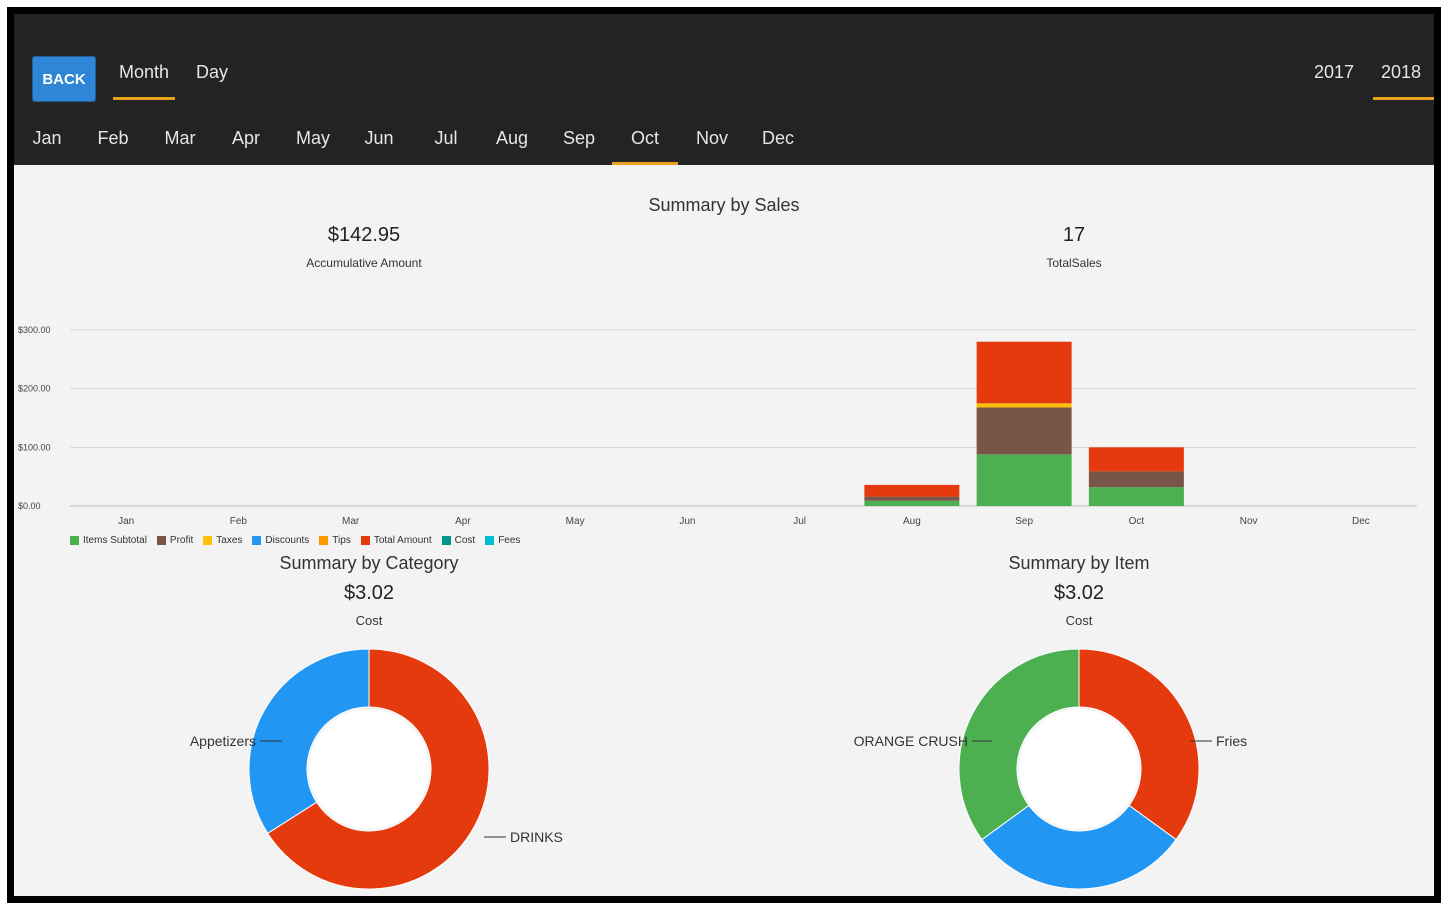 The width and height of the screenshot is (1448, 905). I want to click on slice-label: Fries, so click(1231, 741).